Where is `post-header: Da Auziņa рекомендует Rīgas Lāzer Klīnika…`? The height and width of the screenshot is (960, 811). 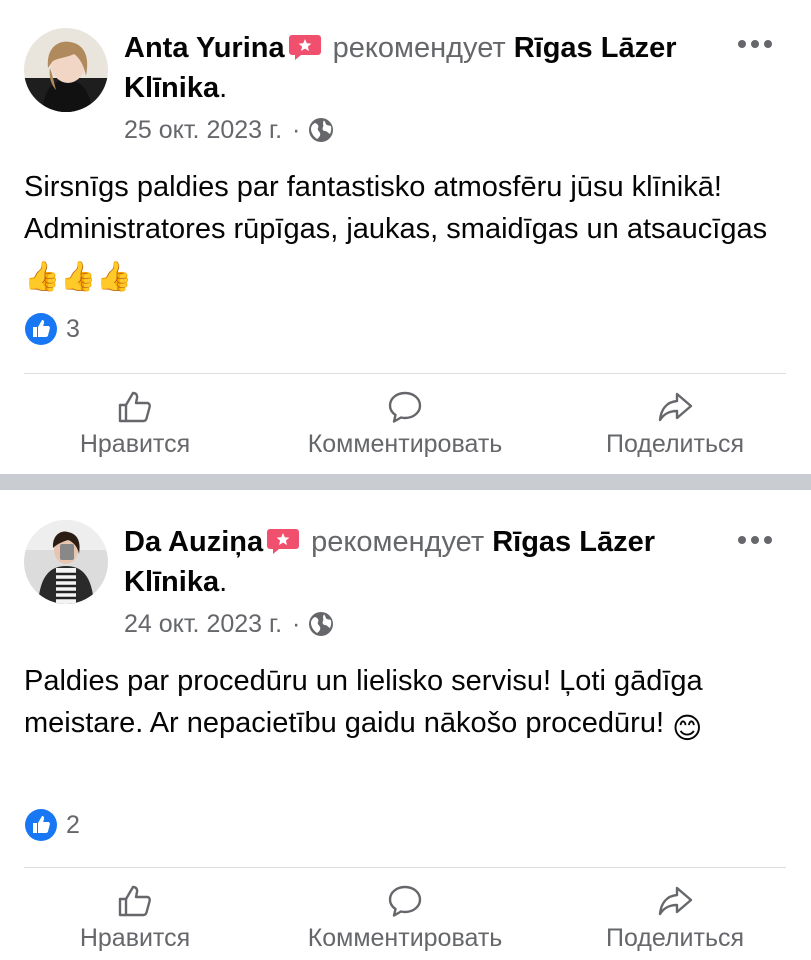 post-header: Da Auziņa рекомендует Rīgas Lāzer Klīnika… is located at coordinates (424, 562).